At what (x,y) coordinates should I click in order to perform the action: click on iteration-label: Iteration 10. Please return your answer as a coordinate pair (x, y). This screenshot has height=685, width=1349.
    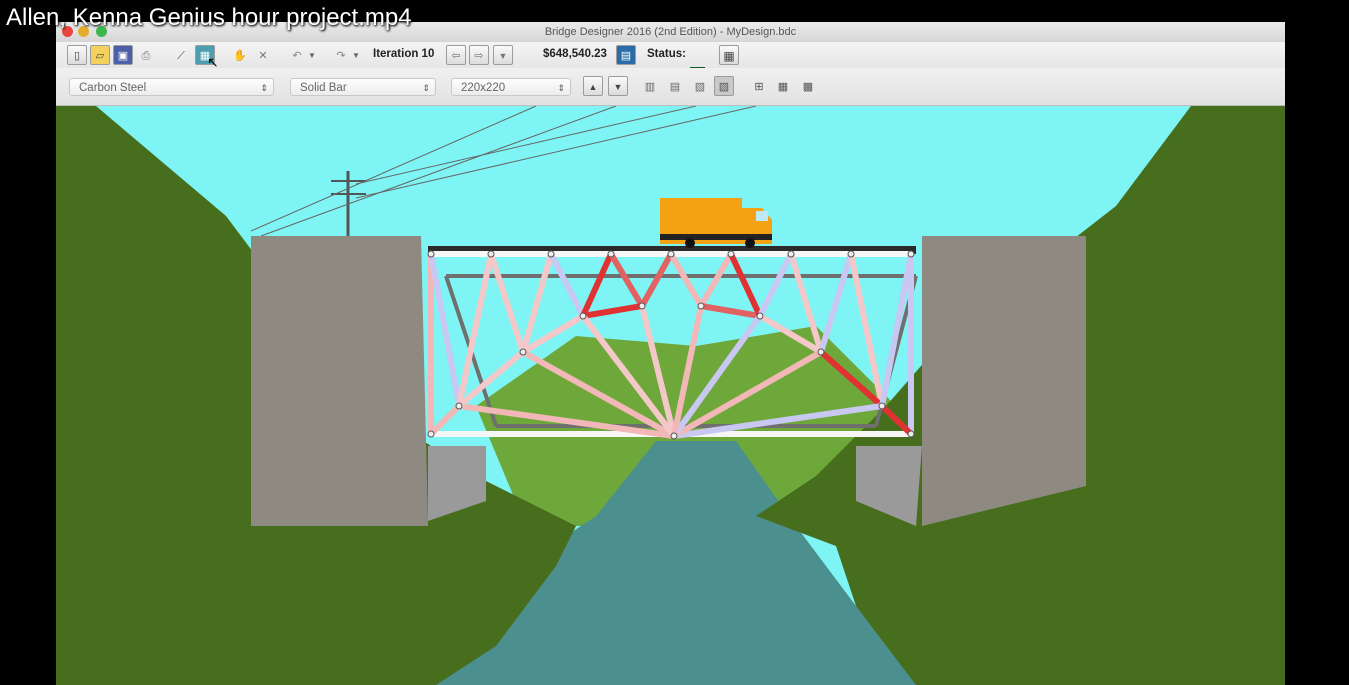
    Looking at the image, I should click on (404, 54).